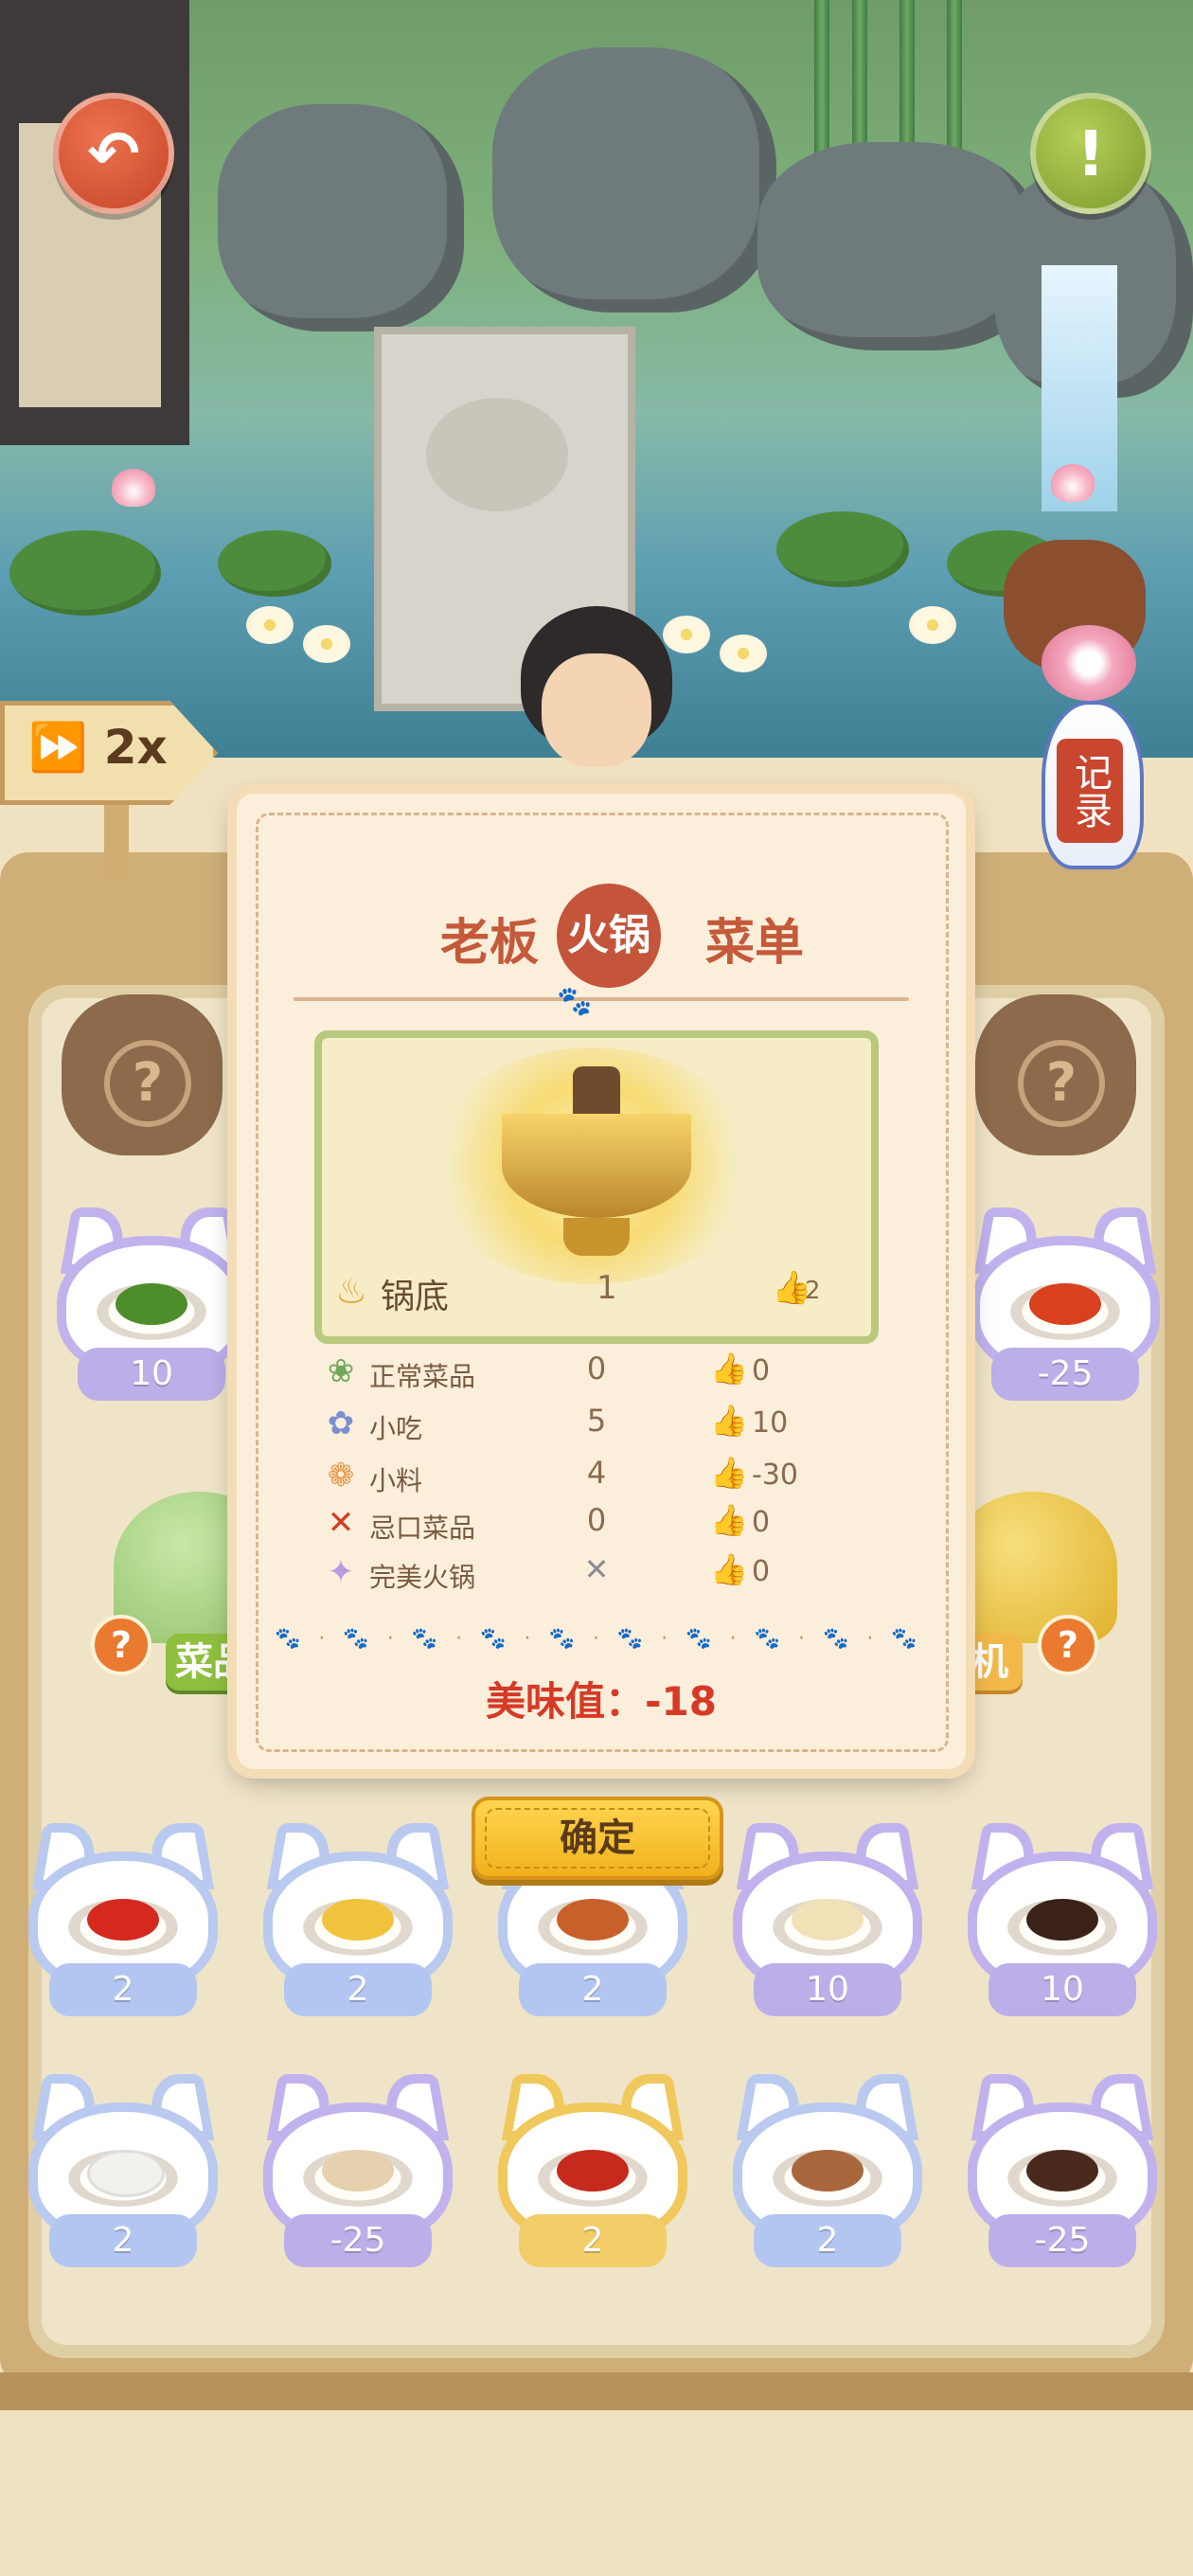  What do you see at coordinates (989, 1662) in the screenshot?
I see `bell-label-right: 机` at bounding box center [989, 1662].